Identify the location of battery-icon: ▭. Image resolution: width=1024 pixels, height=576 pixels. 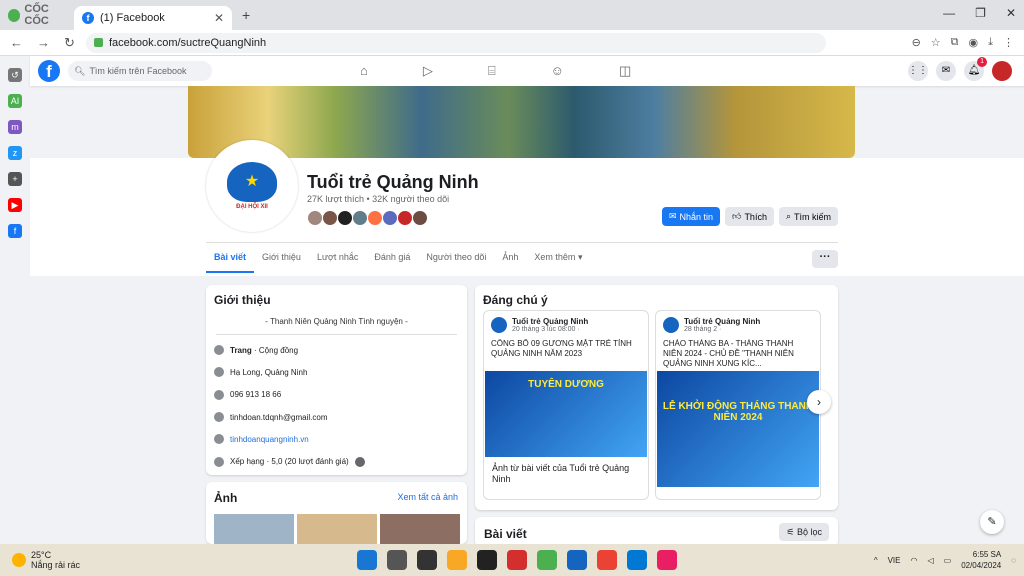
(948, 560).